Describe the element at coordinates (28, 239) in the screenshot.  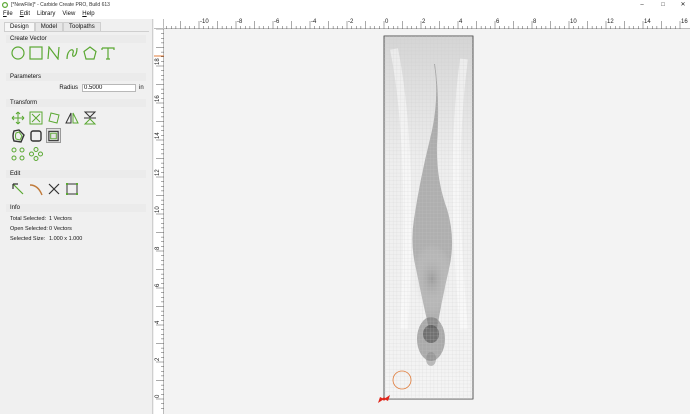
I see `selected-size-label: Selected Size:` at that location.